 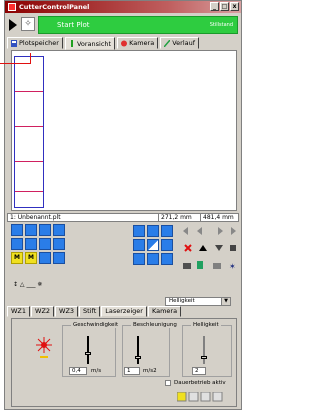 What do you see at coordinates (207, 349) in the screenshot?
I see `brightness-group: Helligkeit` at bounding box center [207, 349].